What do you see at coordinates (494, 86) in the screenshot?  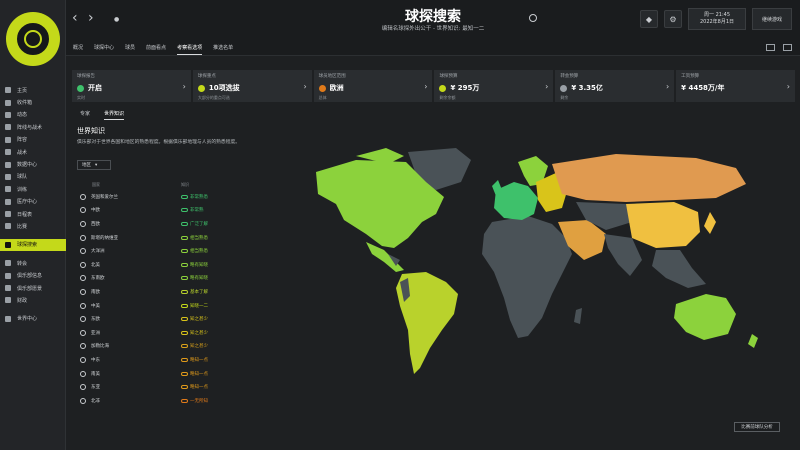 I see `summary-card: 球探预算 ¥ 295万 剩余余额 ›` at bounding box center [494, 86].